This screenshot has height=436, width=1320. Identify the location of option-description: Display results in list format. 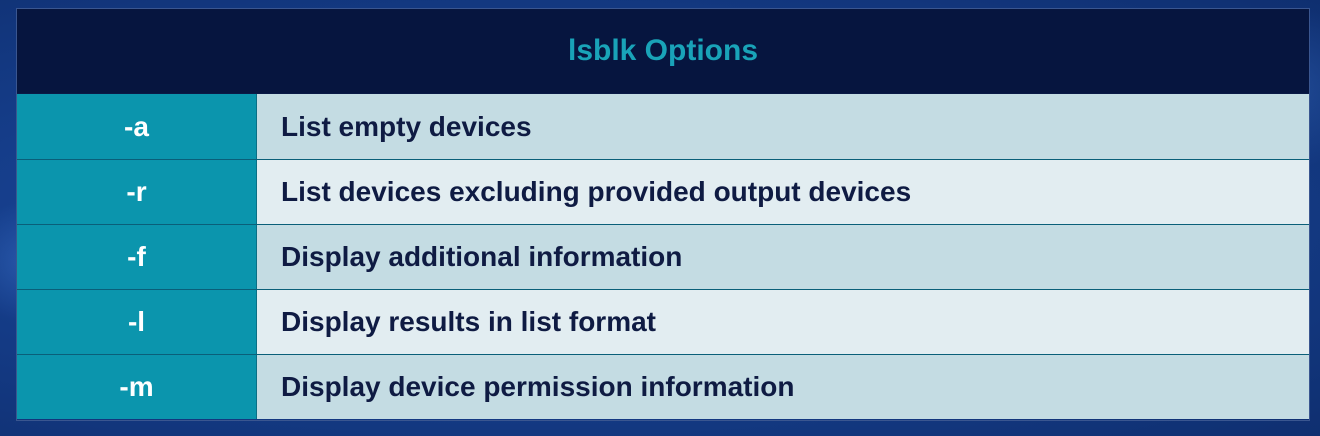
(783, 322).